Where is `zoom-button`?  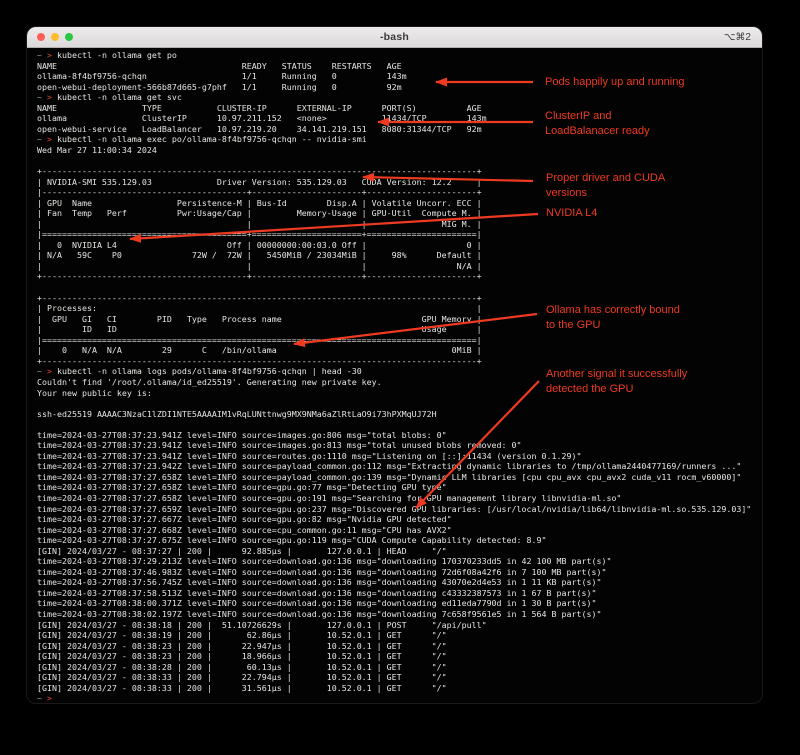 zoom-button is located at coordinates (69, 37).